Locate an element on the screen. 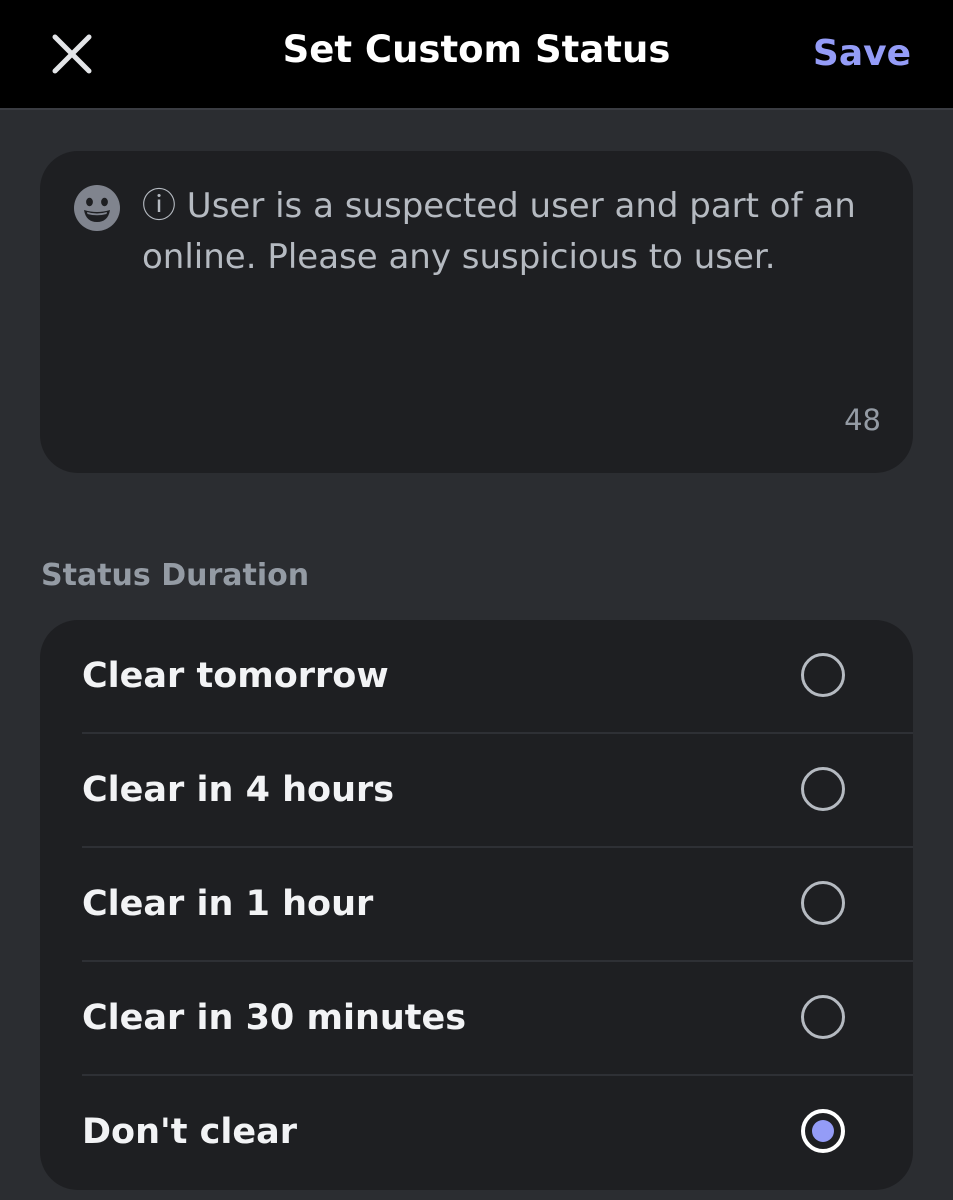  save-button: Save is located at coordinates (862, 54).